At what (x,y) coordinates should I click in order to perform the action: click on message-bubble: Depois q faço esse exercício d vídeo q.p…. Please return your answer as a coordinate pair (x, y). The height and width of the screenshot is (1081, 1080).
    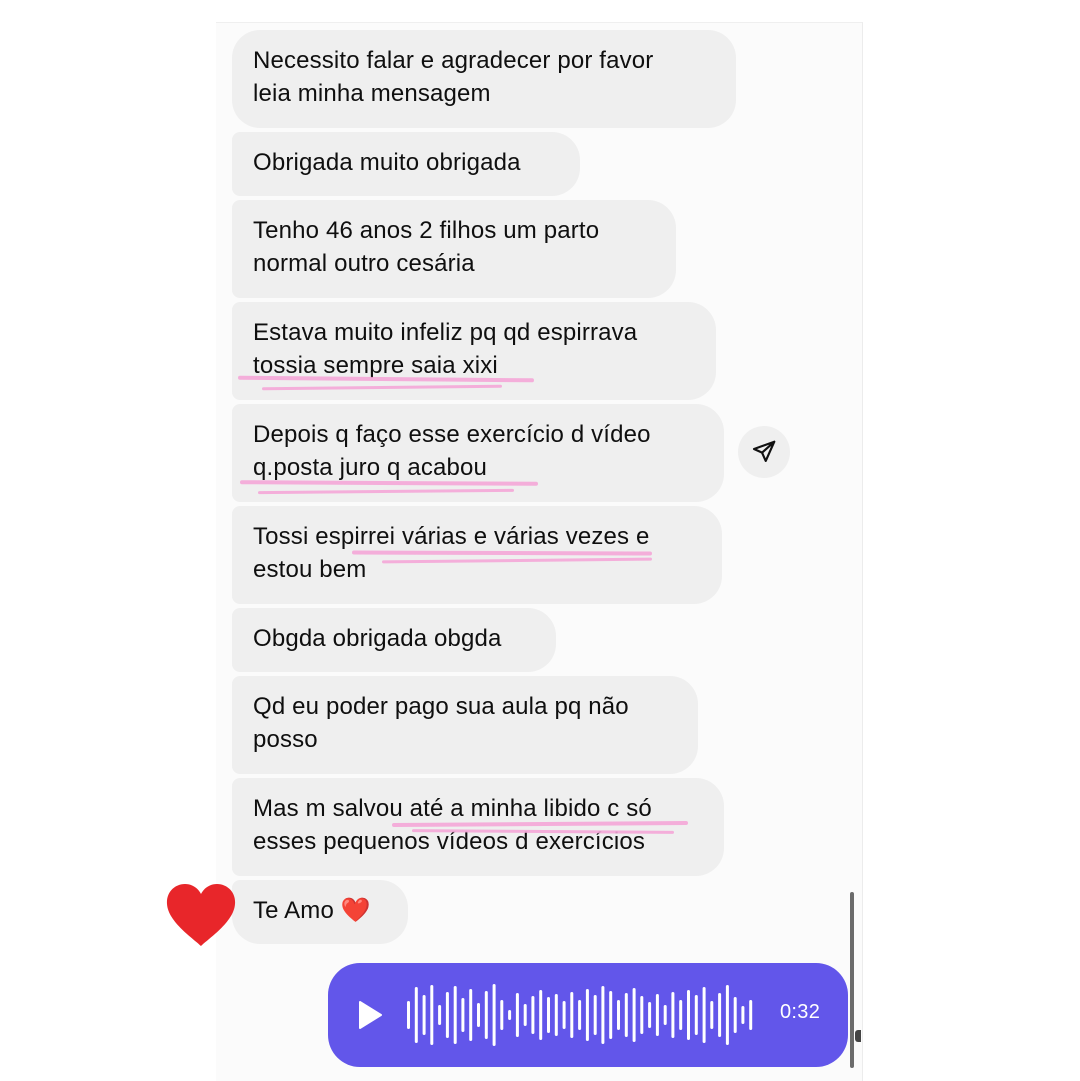
    Looking at the image, I should click on (478, 453).